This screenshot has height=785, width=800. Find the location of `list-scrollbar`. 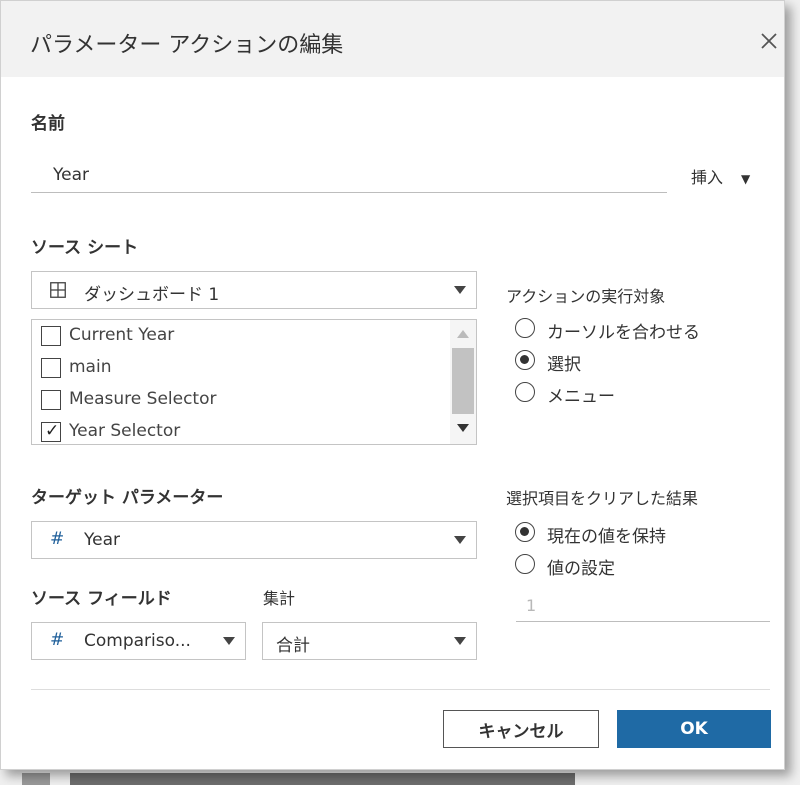

list-scrollbar is located at coordinates (463, 382).